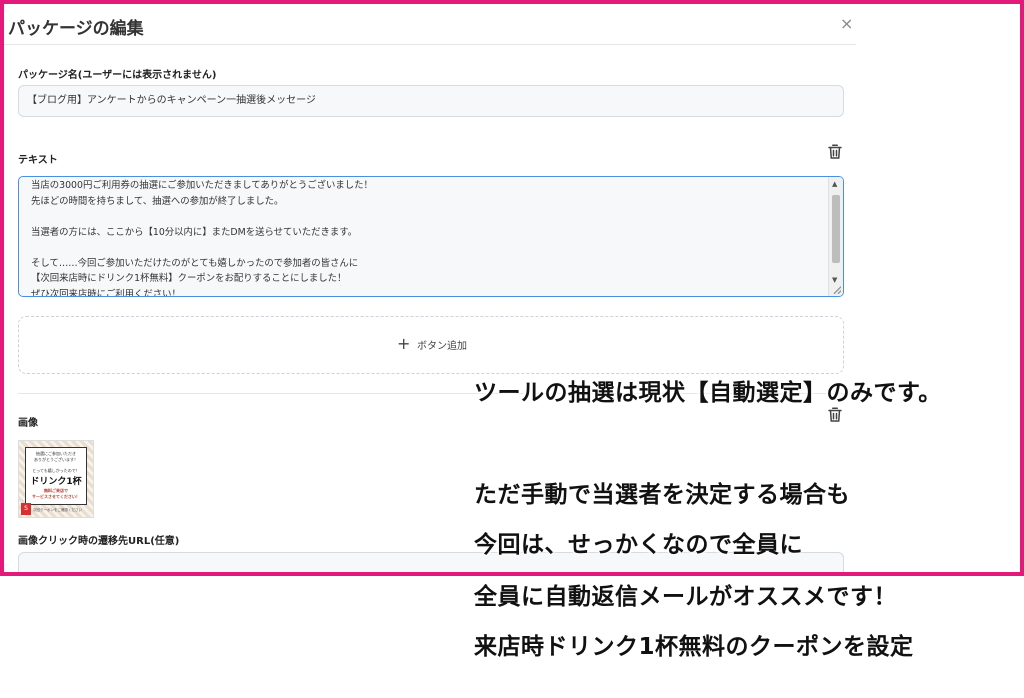 The width and height of the screenshot is (1024, 698). I want to click on add-button-label: ボタン追加, so click(442, 346).